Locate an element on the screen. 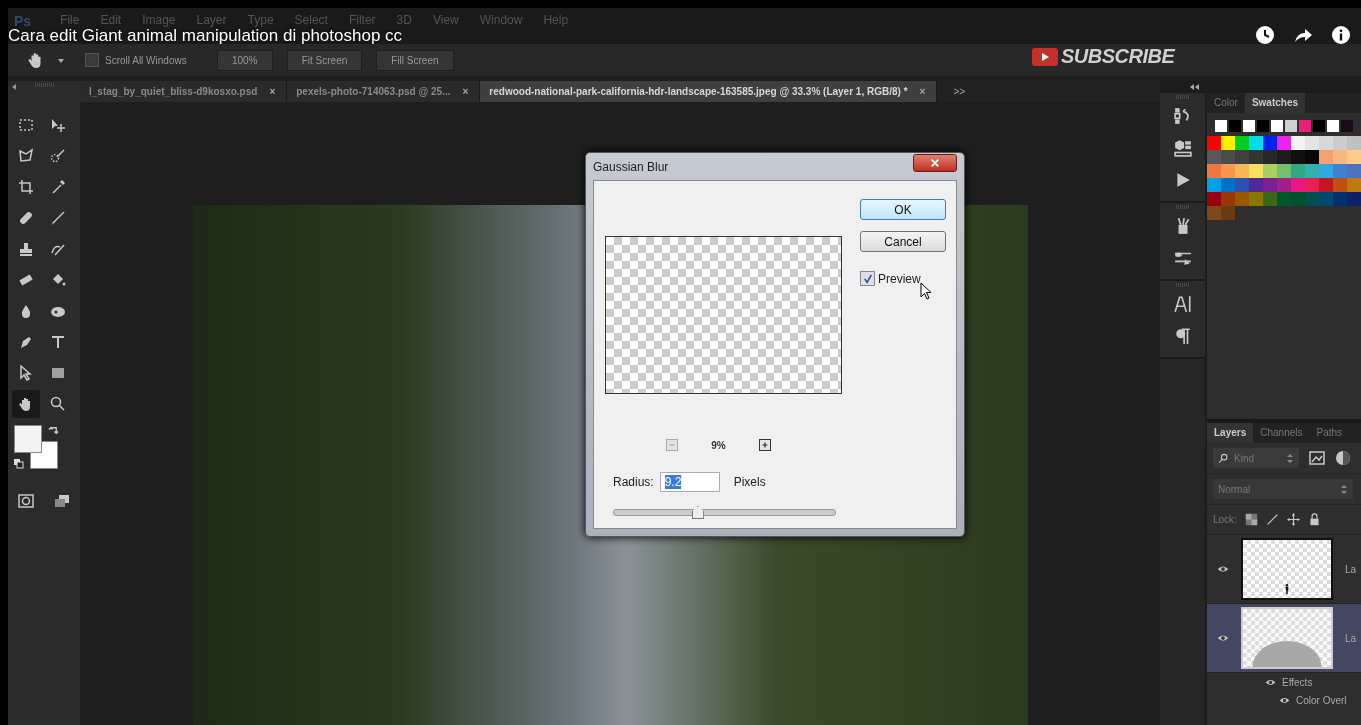 This screenshot has width=1361, height=725. option-button: 100% is located at coordinates (244, 60).